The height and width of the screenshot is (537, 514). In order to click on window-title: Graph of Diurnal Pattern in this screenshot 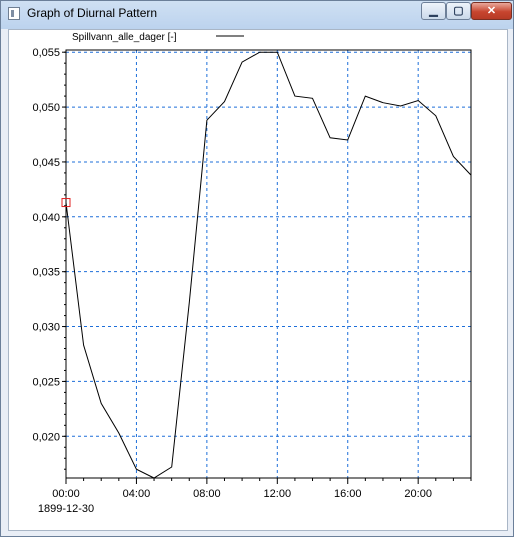, I will do `click(92, 13)`.